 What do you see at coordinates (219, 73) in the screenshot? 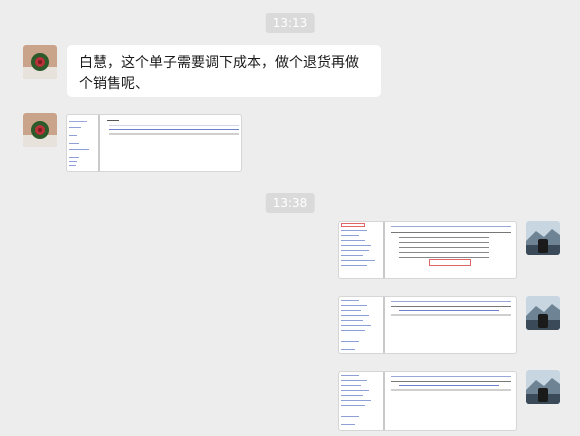
I see `message-text: 白慧，这个单子需要调下成本，做个退货再做个销售呢、` at bounding box center [219, 73].